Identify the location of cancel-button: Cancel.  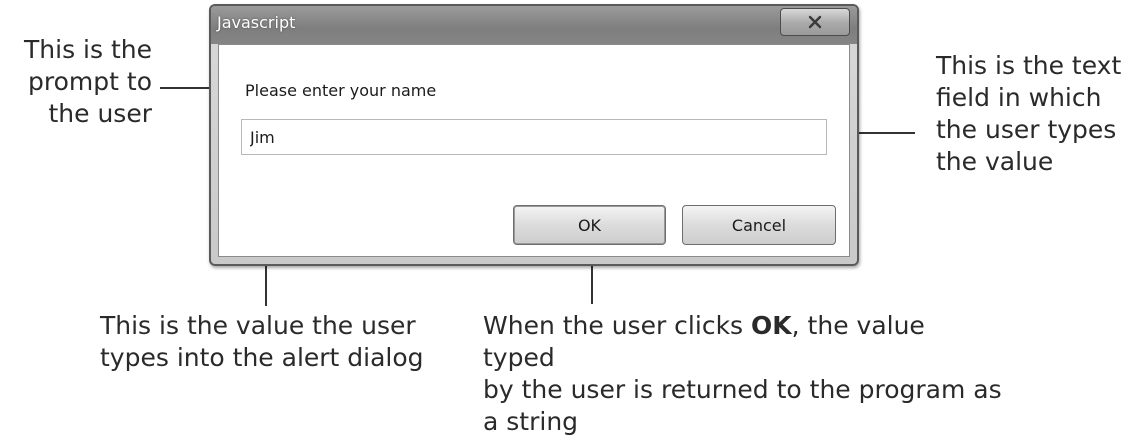
(759, 225).